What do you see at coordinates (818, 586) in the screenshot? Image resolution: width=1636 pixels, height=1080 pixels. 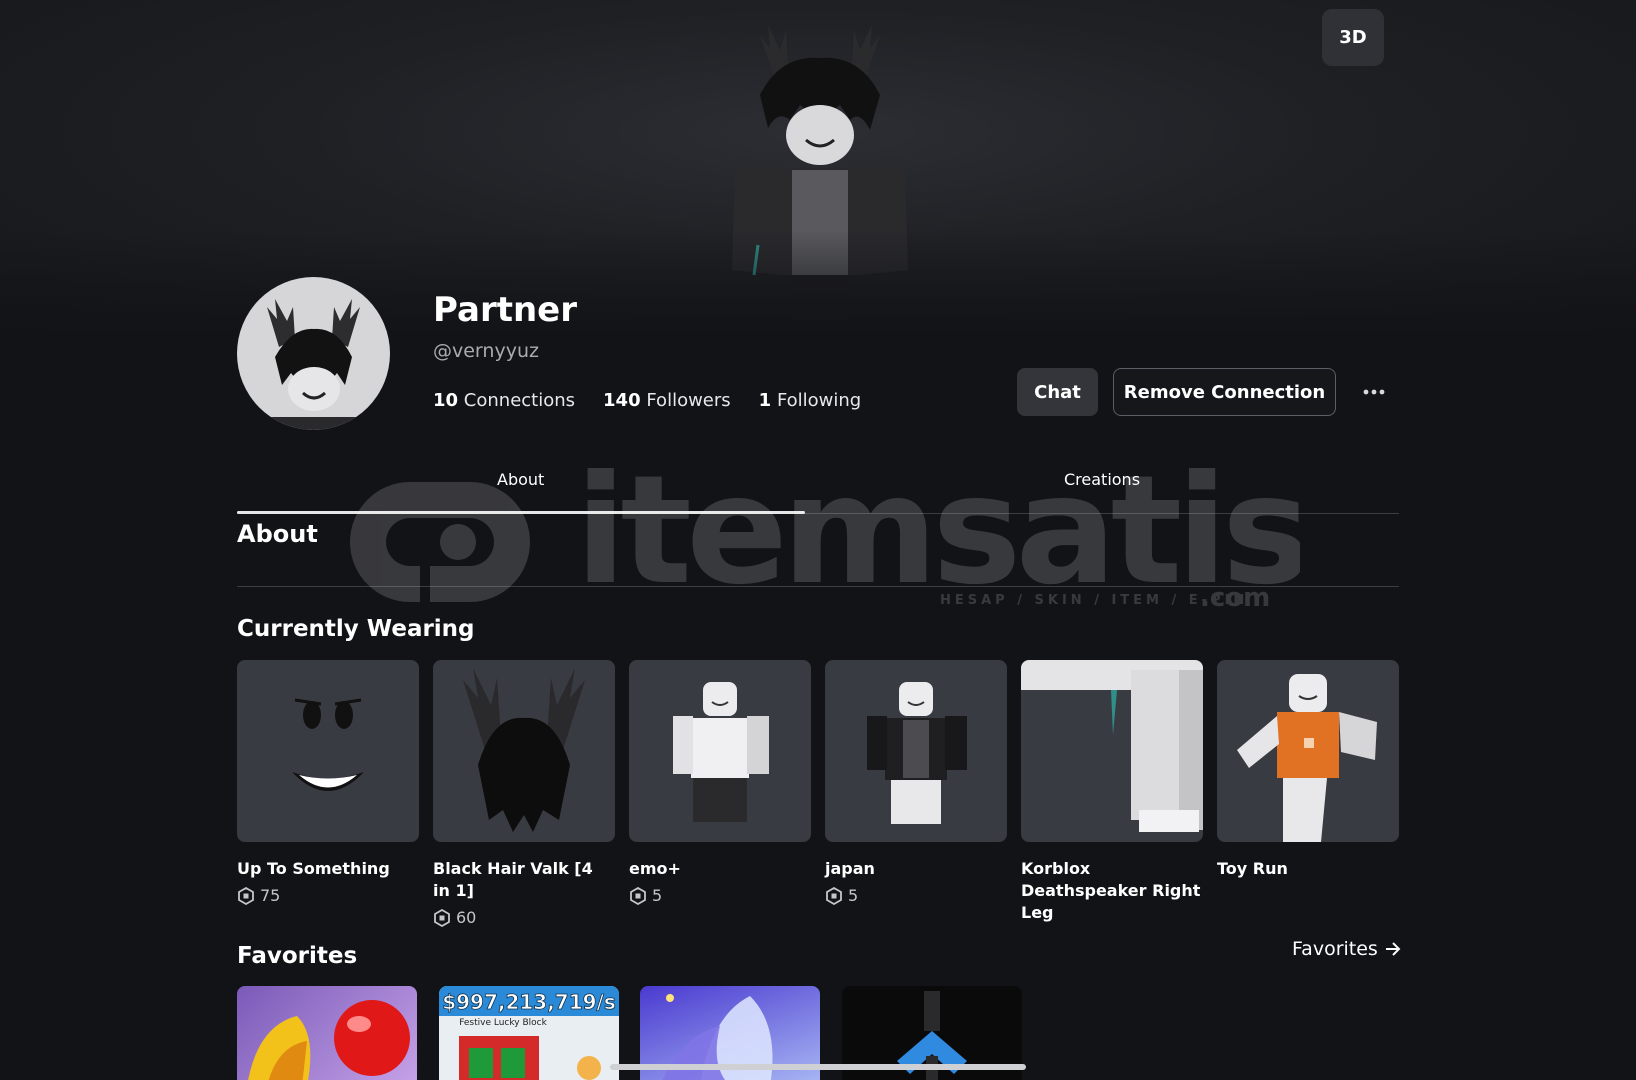 I see `about-divider` at bounding box center [818, 586].